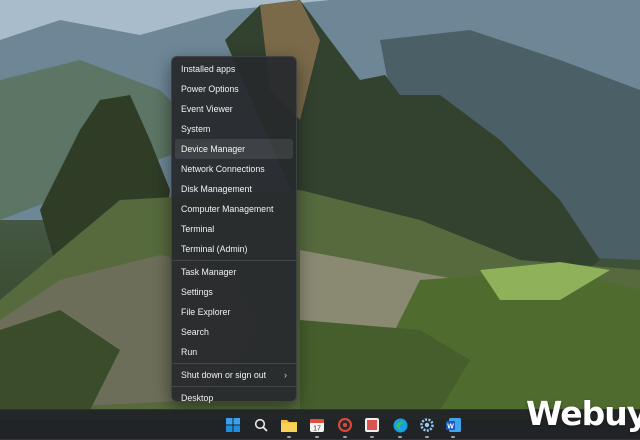 This screenshot has width=640, height=440. What do you see at coordinates (234, 189) in the screenshot?
I see `menu-item-disk-management: Disk Management` at bounding box center [234, 189].